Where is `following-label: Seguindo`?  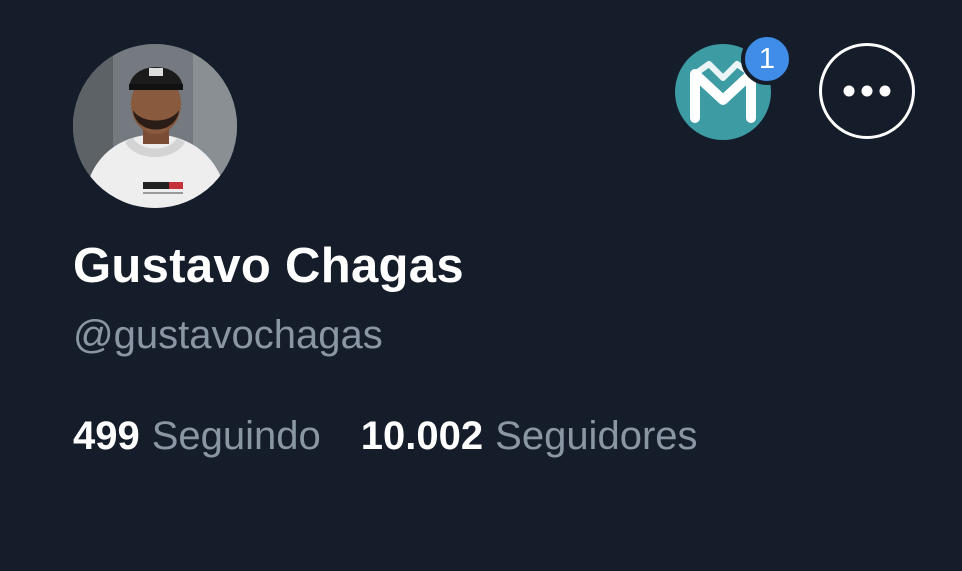 following-label: Seguindo is located at coordinates (236, 436).